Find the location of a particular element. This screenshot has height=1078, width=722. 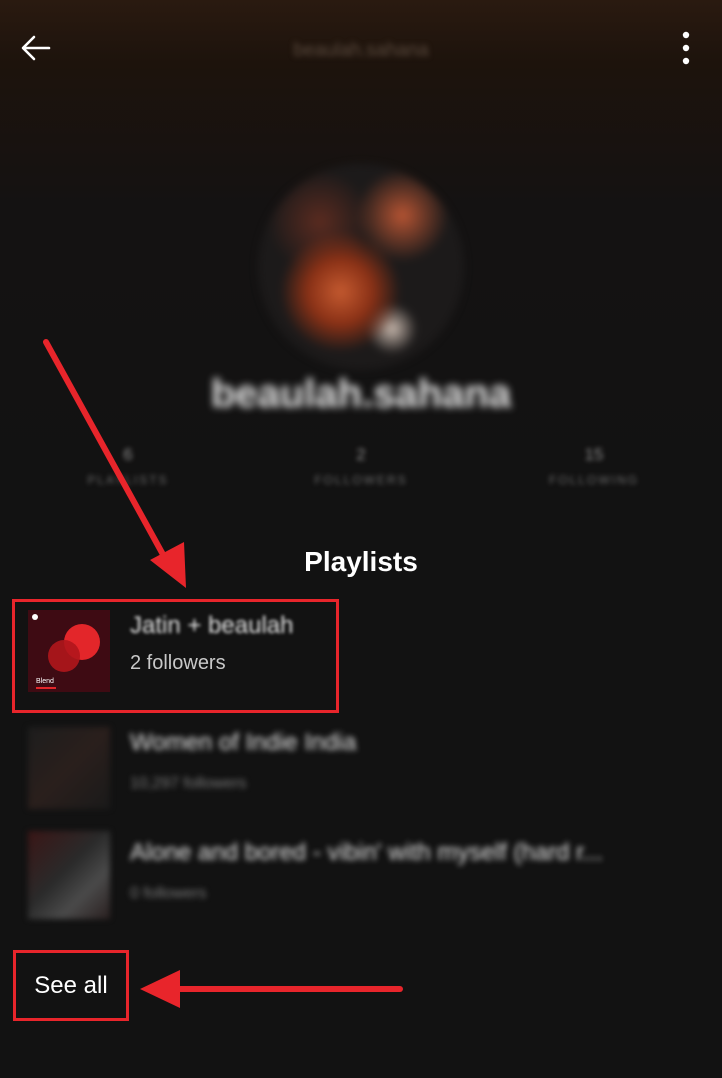

more-vertical-icon is located at coordinates (686, 48).